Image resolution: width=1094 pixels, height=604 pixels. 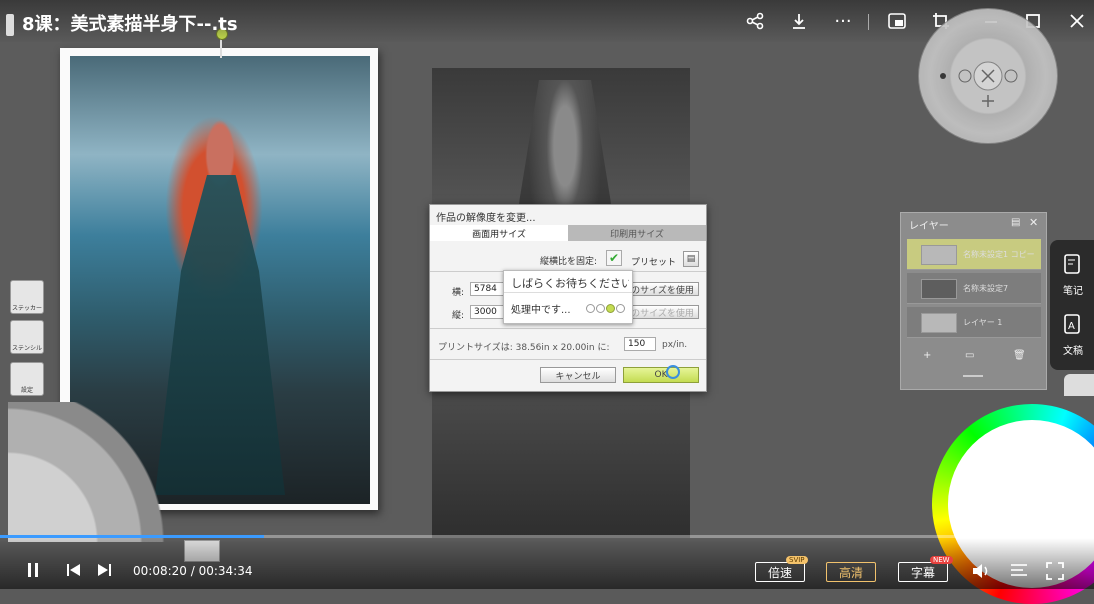 What do you see at coordinates (637, 233) in the screenshot?
I see `tab-print-size: 印刷用サイズ` at bounding box center [637, 233].